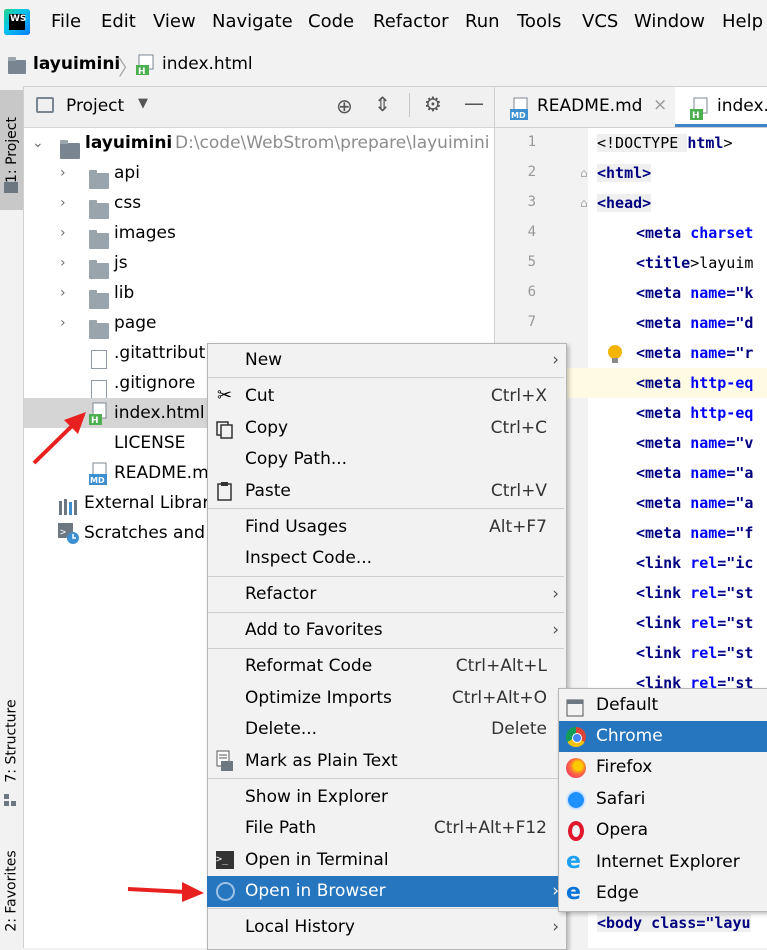 Image resolution: width=767 pixels, height=950 pixels. Describe the element at coordinates (99, 329) in the screenshot. I see `folder-icon` at that location.